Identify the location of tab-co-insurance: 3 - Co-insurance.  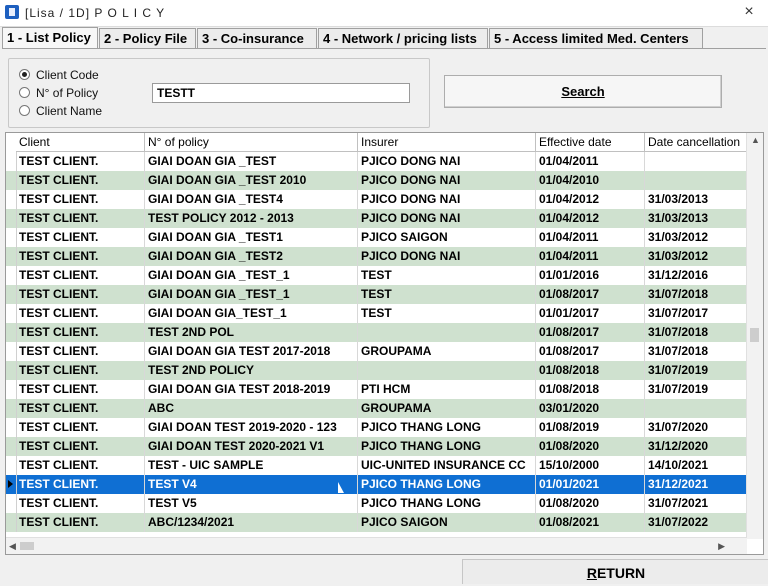
(257, 38).